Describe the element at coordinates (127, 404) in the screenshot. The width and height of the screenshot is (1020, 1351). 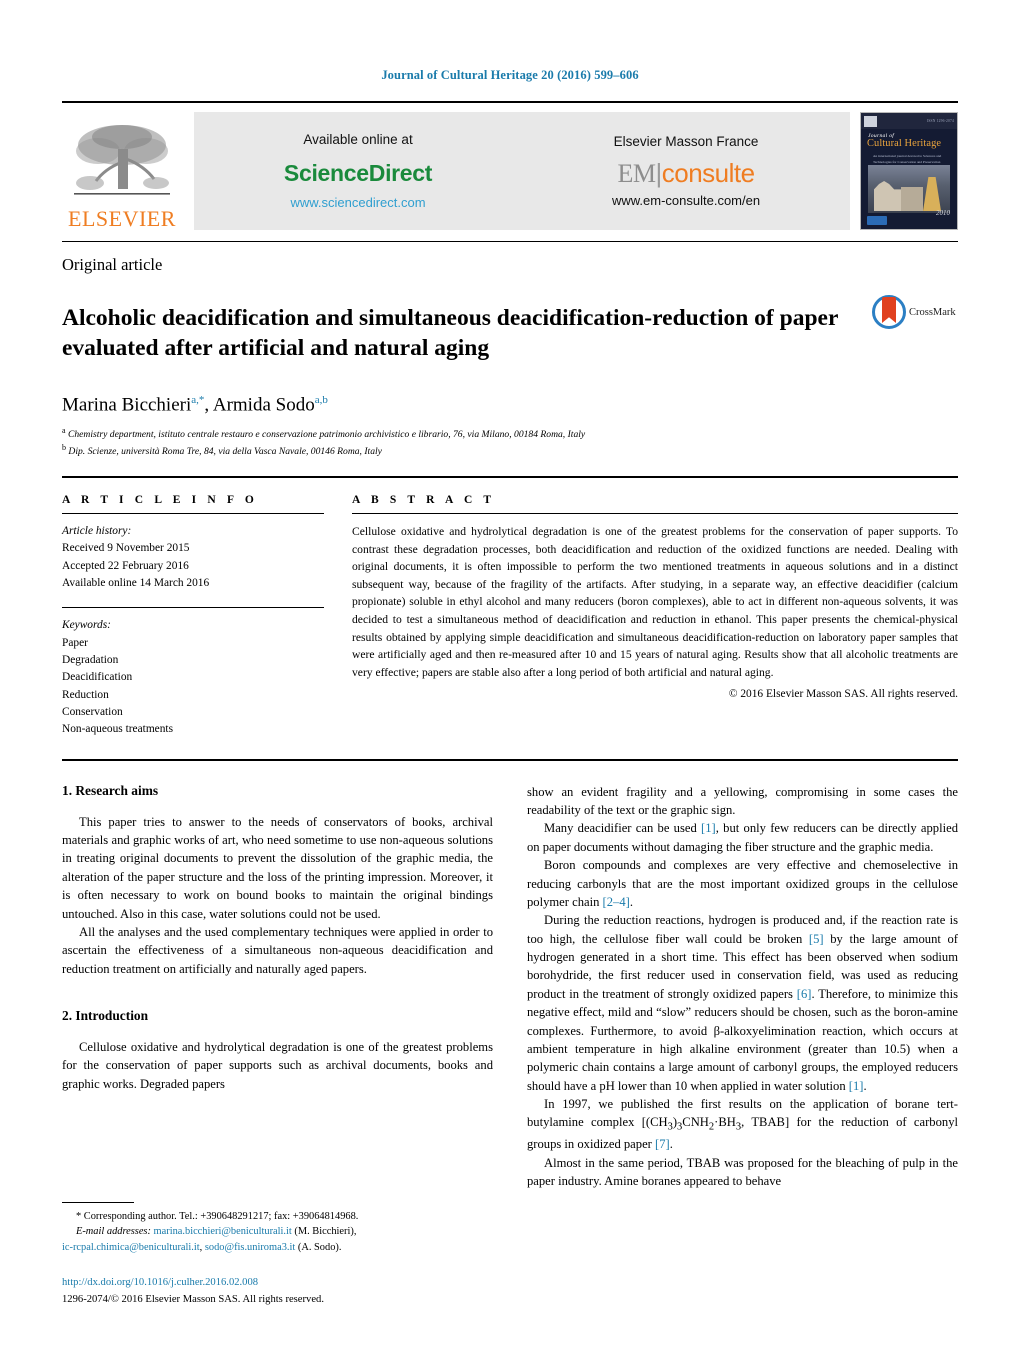
I see `author-name-1: Marina Bicchieri` at that location.